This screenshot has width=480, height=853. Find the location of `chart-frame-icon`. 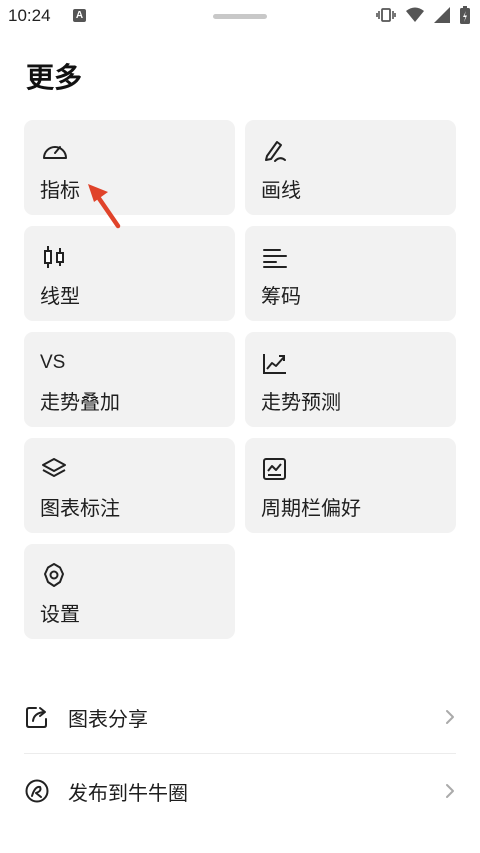

chart-frame-icon is located at coordinates (276, 469).